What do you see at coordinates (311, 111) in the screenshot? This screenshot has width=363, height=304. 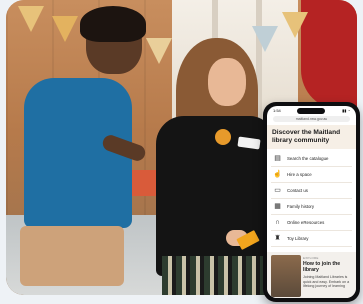 I see `phone-notch` at bounding box center [311, 111].